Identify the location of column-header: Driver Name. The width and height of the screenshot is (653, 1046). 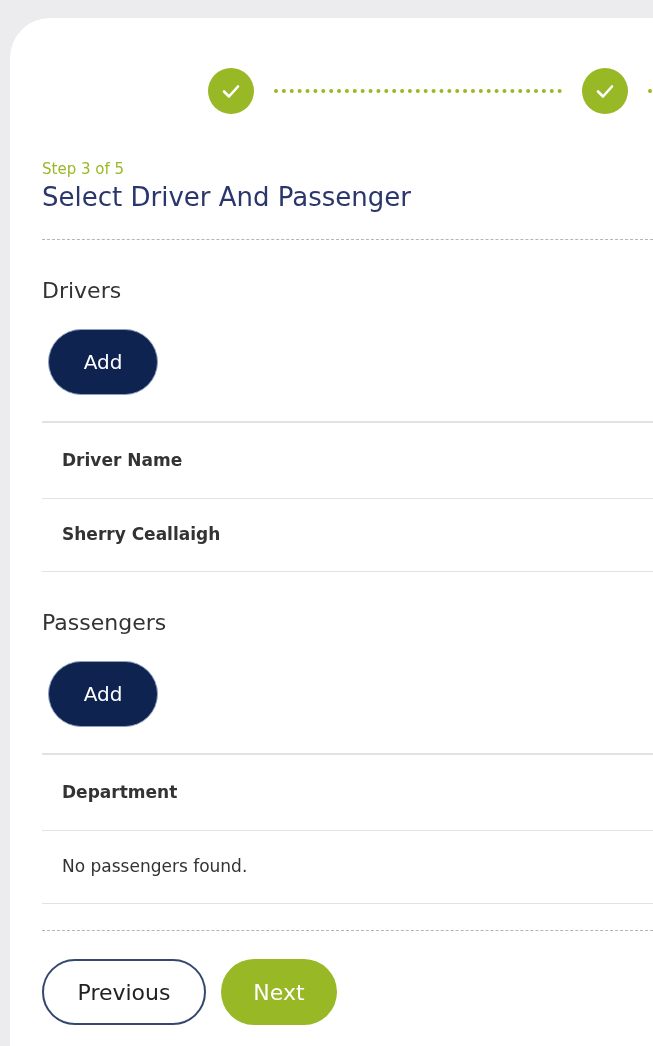
(347, 461).